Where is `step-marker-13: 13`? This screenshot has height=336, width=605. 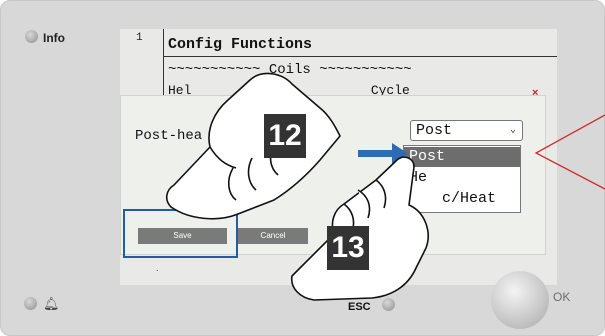 step-marker-13: 13 is located at coordinates (348, 248).